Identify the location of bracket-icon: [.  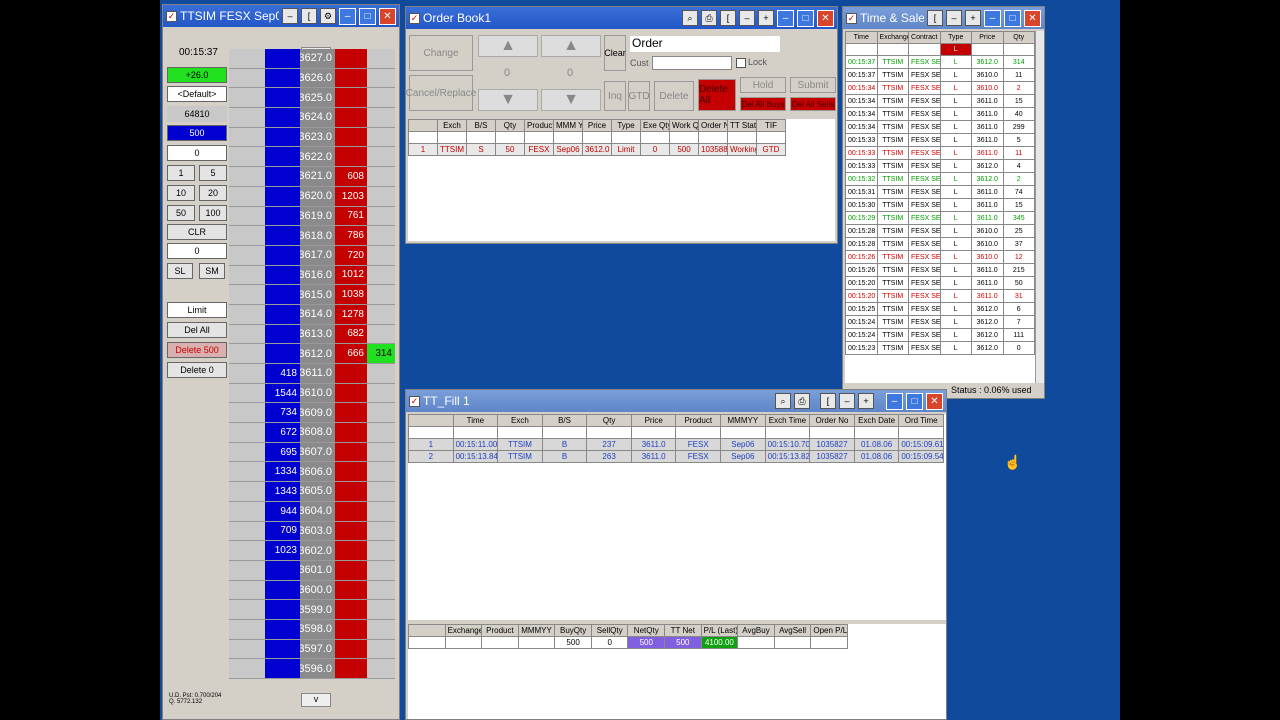
(828, 401).